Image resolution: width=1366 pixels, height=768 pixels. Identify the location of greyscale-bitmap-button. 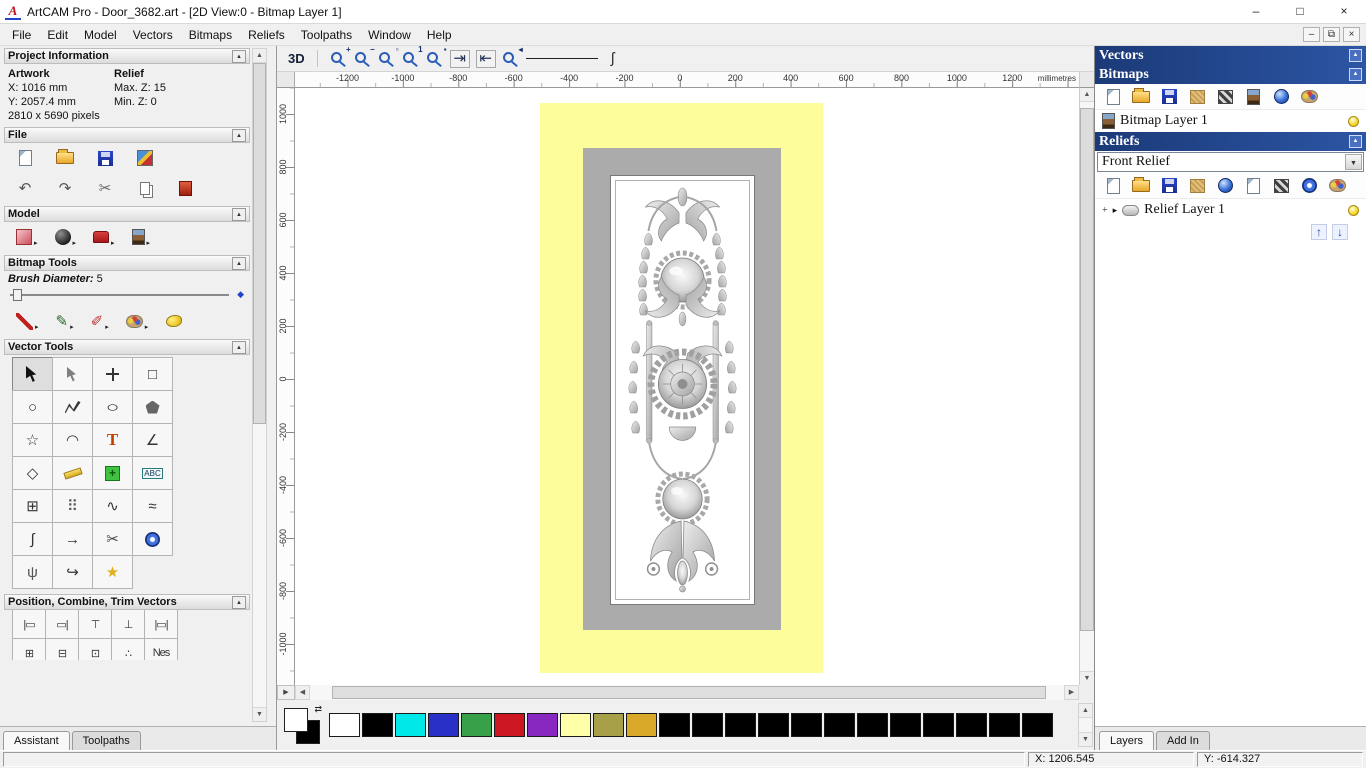
(1253, 97).